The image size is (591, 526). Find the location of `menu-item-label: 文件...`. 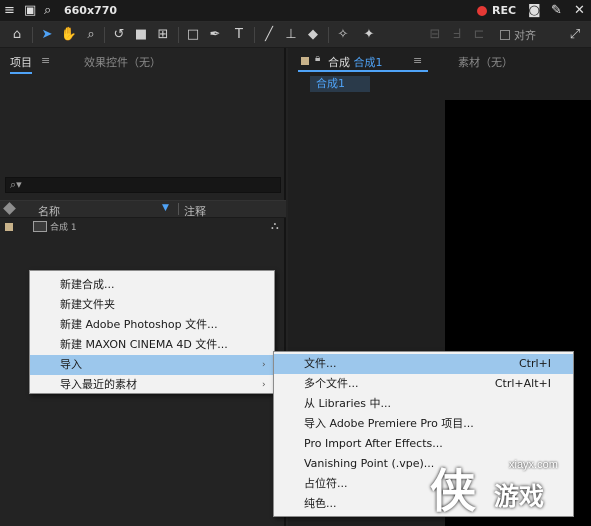

menu-item-label: 文件... is located at coordinates (320, 363).